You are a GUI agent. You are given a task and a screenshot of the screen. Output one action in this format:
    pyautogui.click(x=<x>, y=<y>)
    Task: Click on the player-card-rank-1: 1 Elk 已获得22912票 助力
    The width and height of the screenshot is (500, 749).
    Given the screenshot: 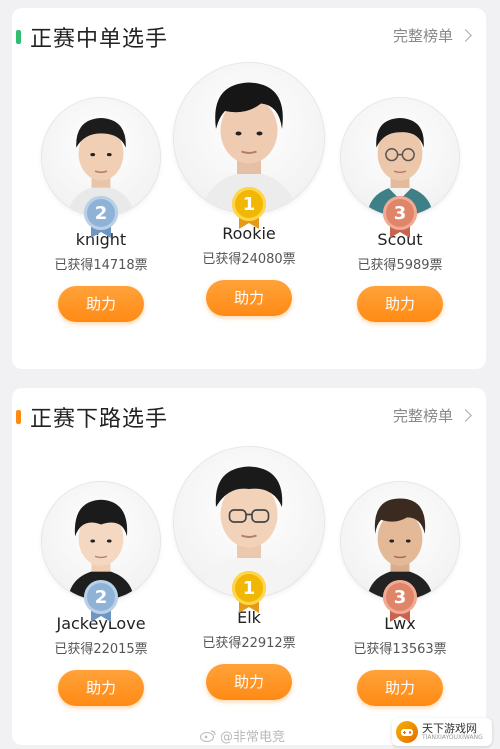 What is the action you would take?
    pyautogui.click(x=249, y=573)
    